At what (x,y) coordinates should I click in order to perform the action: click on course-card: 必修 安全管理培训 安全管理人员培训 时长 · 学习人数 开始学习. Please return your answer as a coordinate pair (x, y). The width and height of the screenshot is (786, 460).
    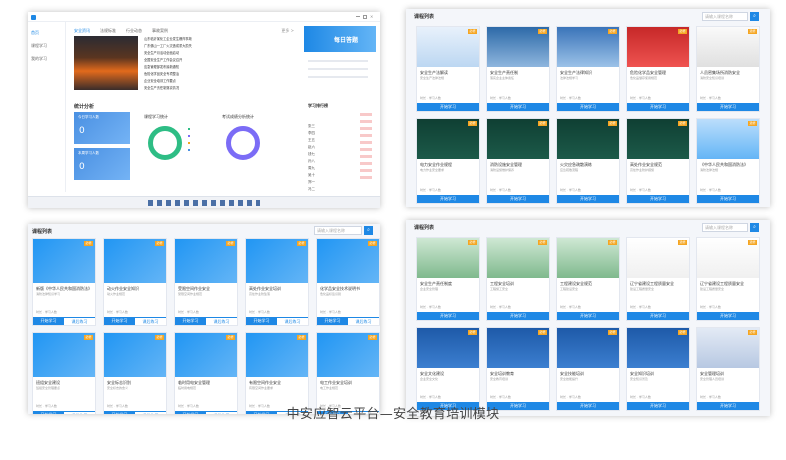
    Looking at the image, I should click on (728, 369).